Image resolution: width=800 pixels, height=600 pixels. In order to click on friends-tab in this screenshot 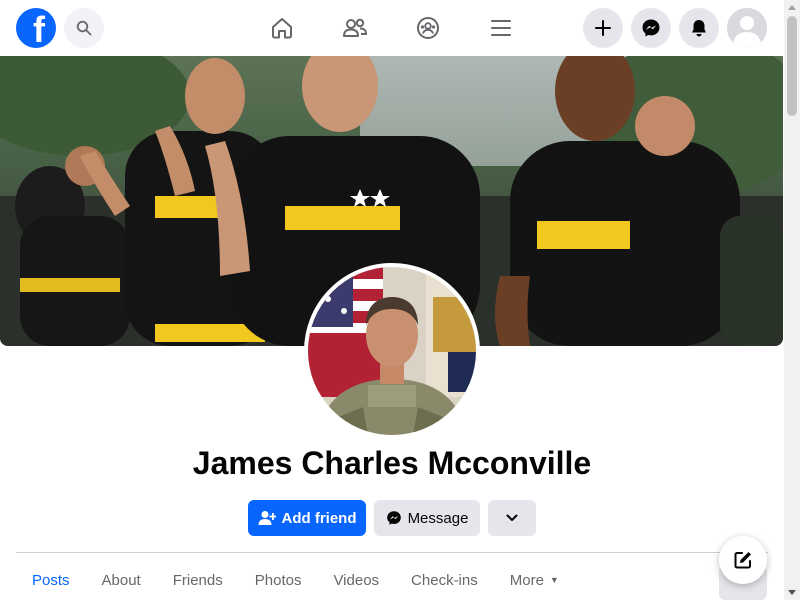, I will do `click(355, 28)`.